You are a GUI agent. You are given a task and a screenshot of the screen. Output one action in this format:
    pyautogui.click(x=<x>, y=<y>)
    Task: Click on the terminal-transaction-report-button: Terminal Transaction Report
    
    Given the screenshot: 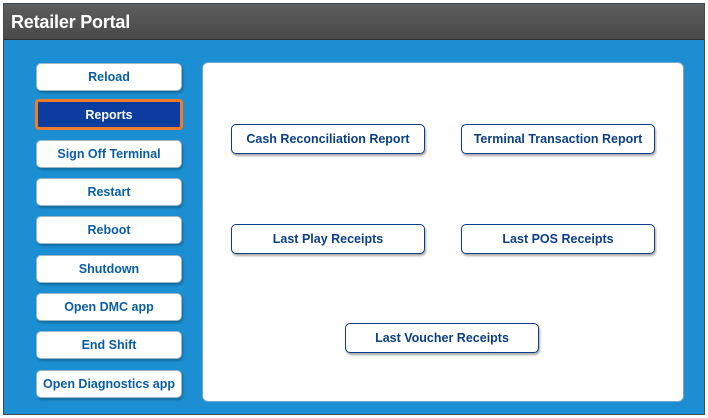 What is the action you would take?
    pyautogui.click(x=558, y=139)
    